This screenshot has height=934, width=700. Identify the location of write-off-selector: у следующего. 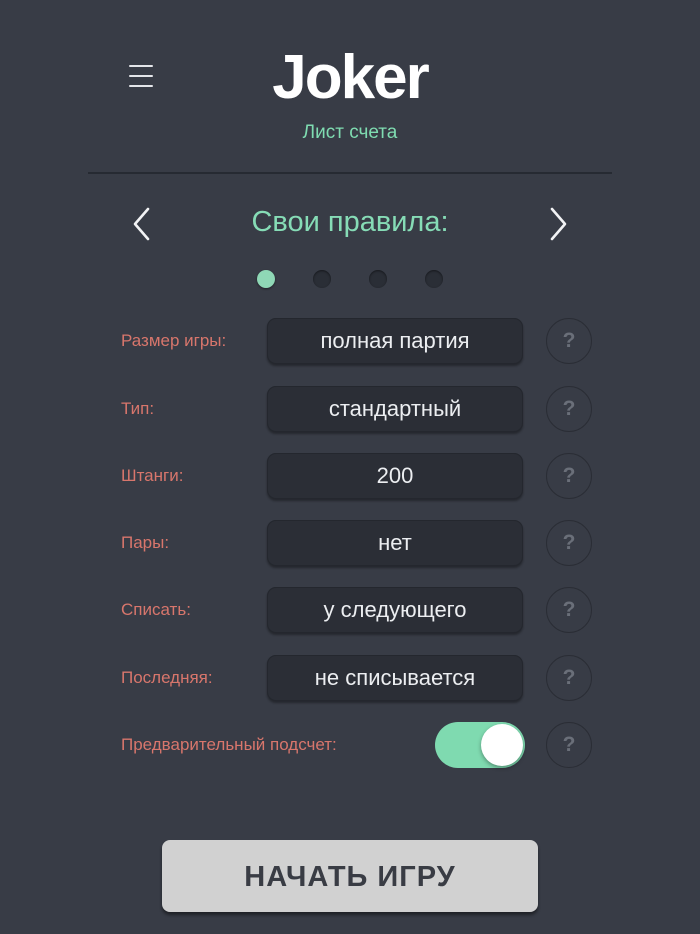
(395, 610).